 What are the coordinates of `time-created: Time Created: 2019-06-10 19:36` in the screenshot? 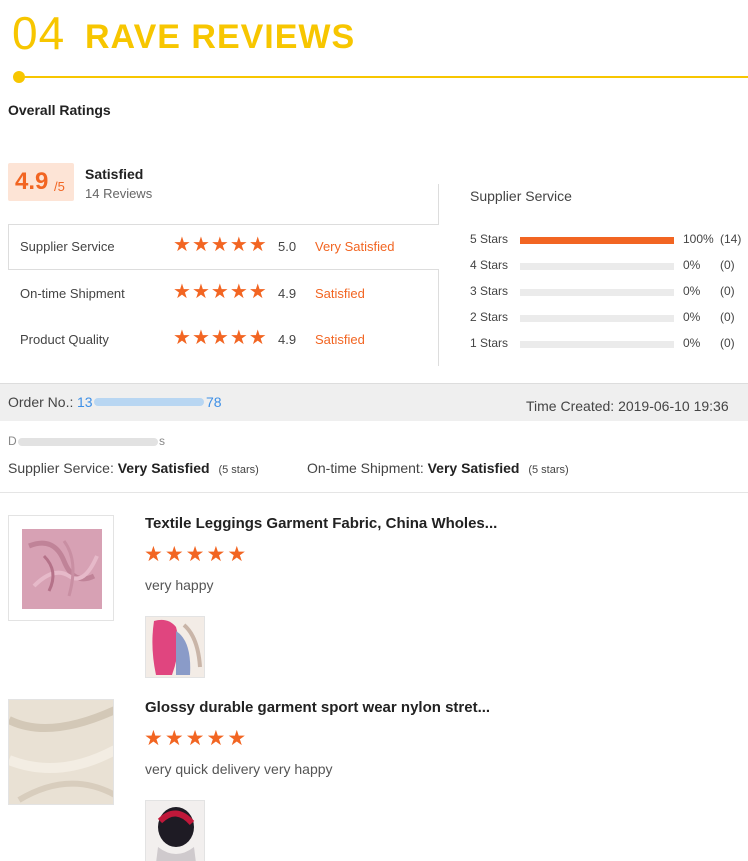 It's located at (627, 406).